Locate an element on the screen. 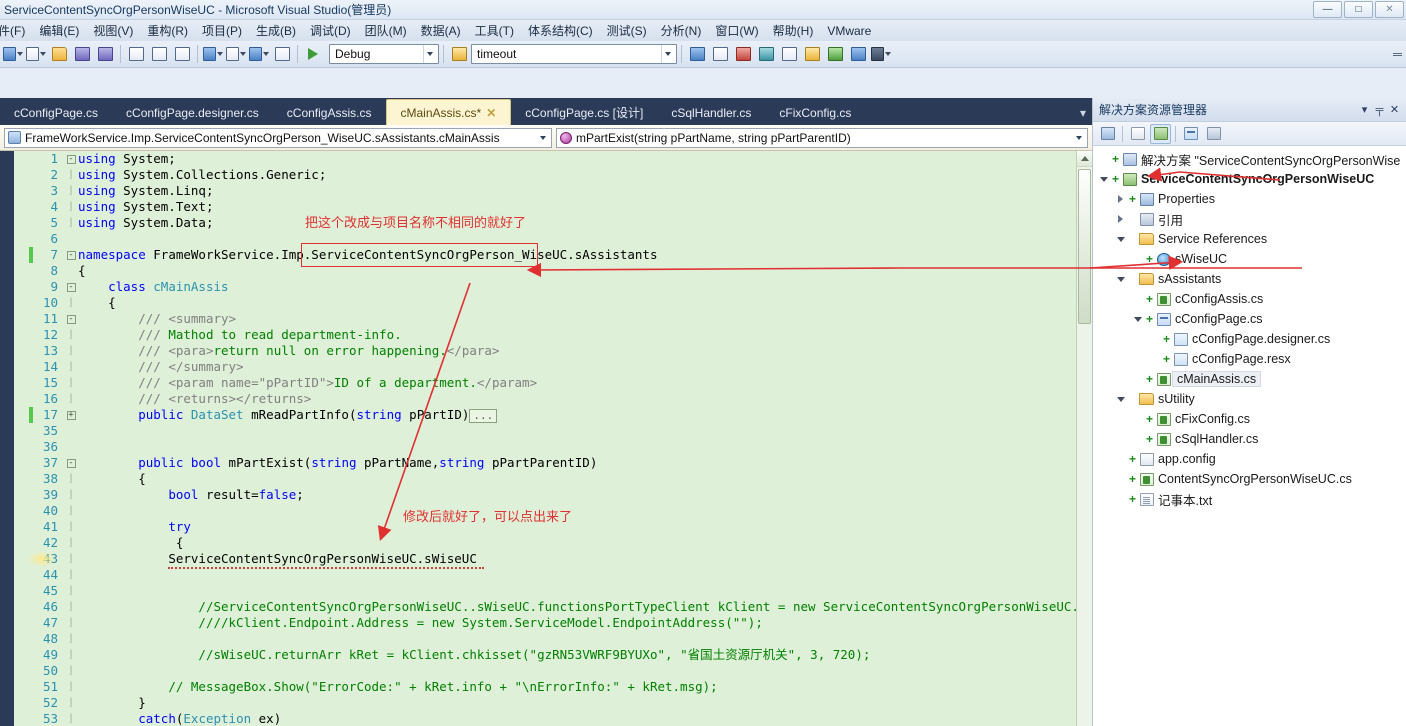  tree-node: + app.config is located at coordinates (1249, 459).